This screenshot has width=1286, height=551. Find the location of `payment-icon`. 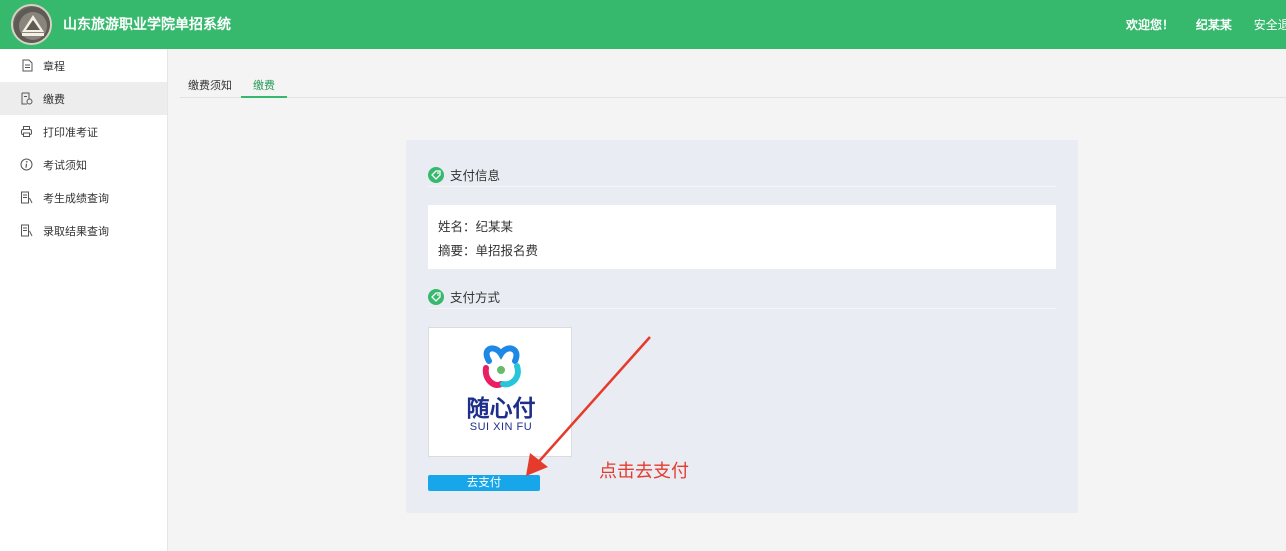

payment-icon is located at coordinates (26, 99).